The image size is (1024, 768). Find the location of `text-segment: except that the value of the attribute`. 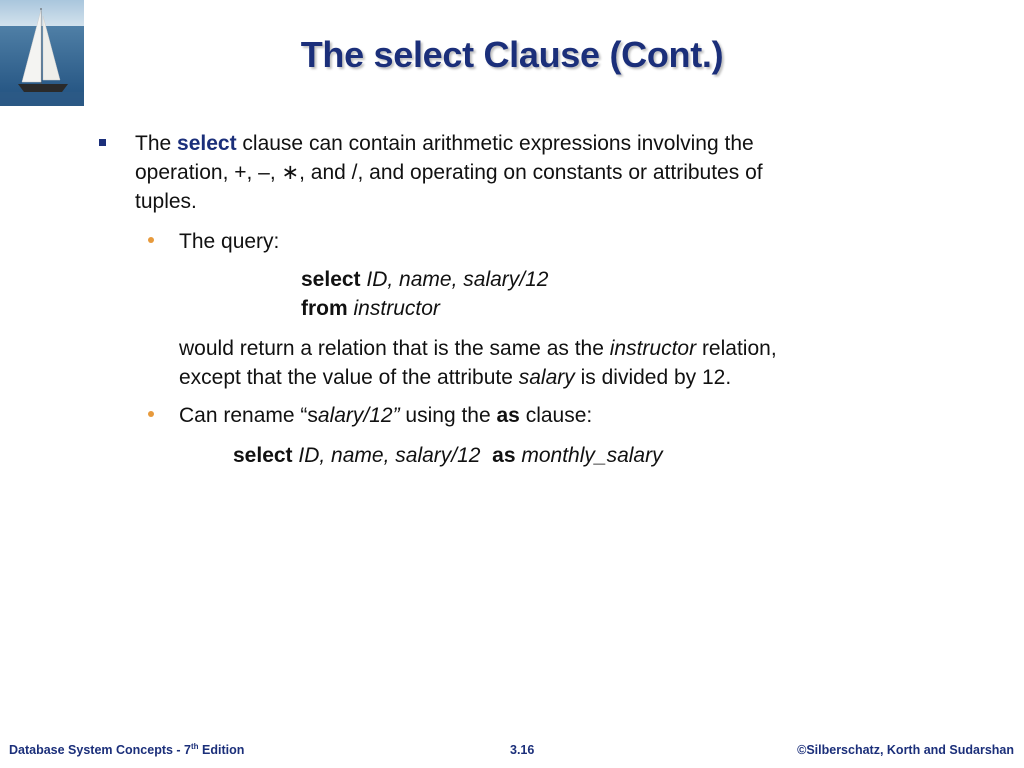

text-segment: except that the value of the attribute is located at coordinates (349, 377).